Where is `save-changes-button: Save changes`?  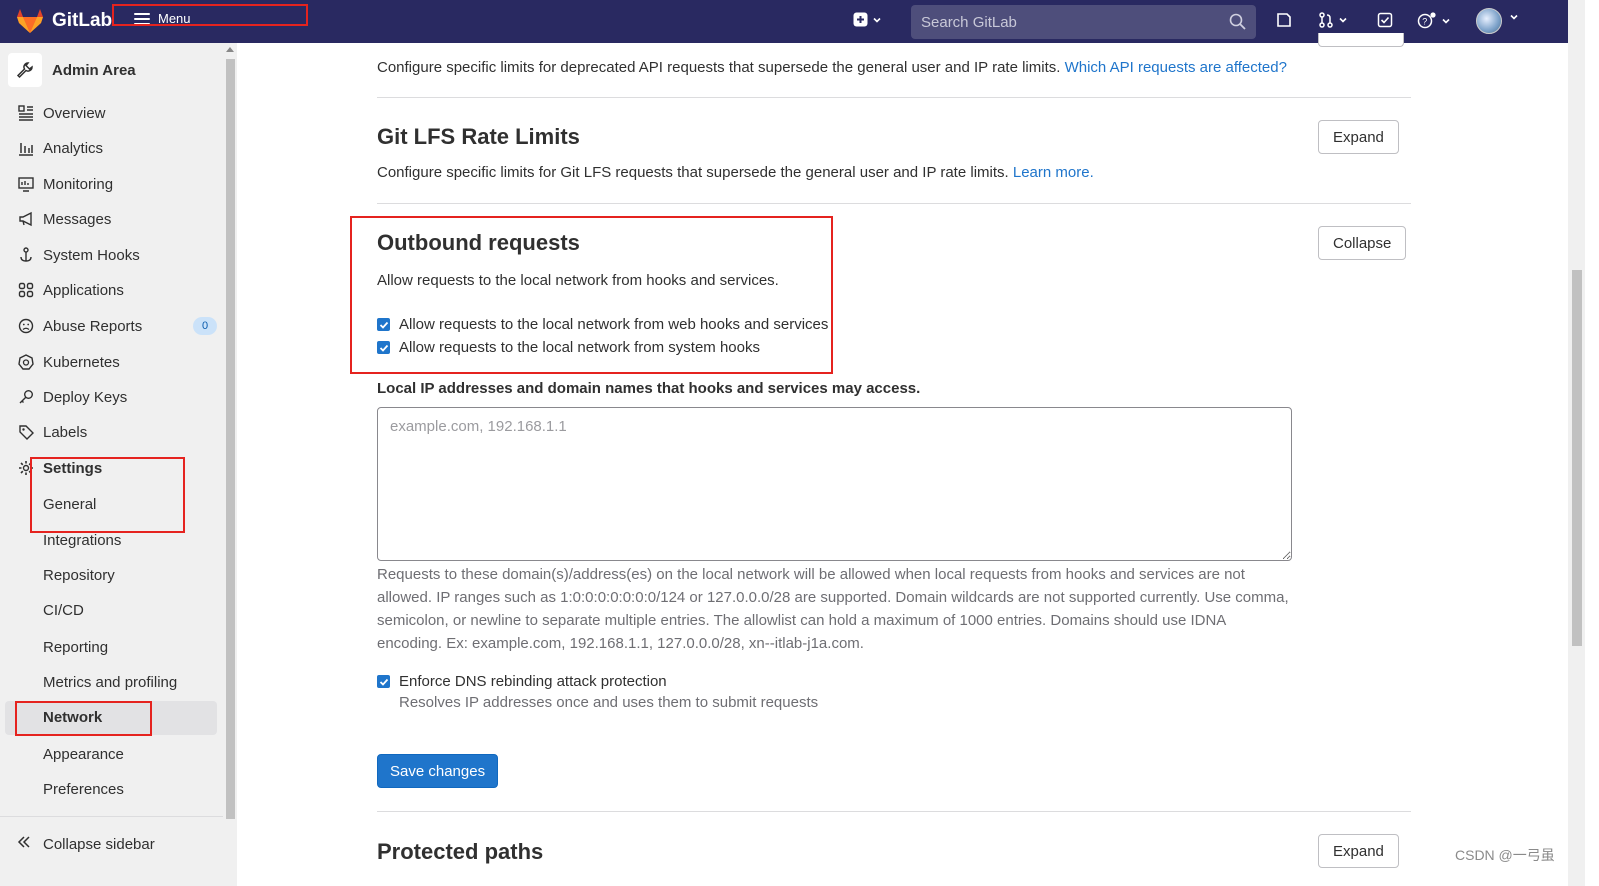
save-changes-button: Save changes is located at coordinates (438, 771).